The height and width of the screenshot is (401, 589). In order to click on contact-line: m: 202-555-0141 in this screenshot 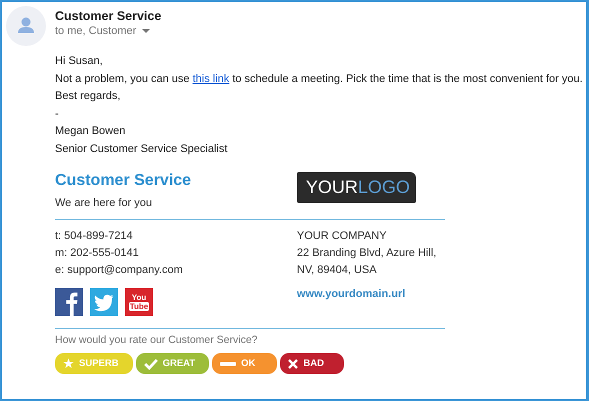, I will do `click(97, 253)`.